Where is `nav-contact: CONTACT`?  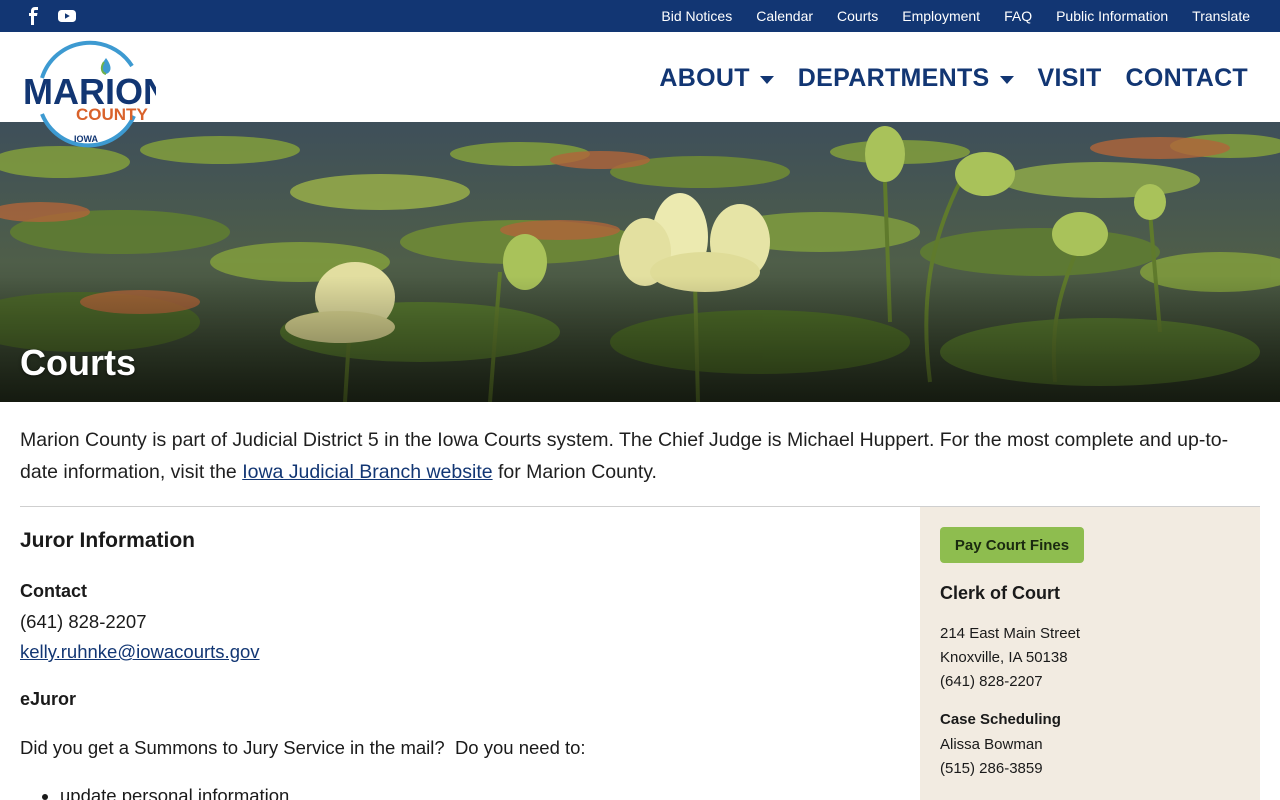
nav-contact: CONTACT is located at coordinates (1187, 78).